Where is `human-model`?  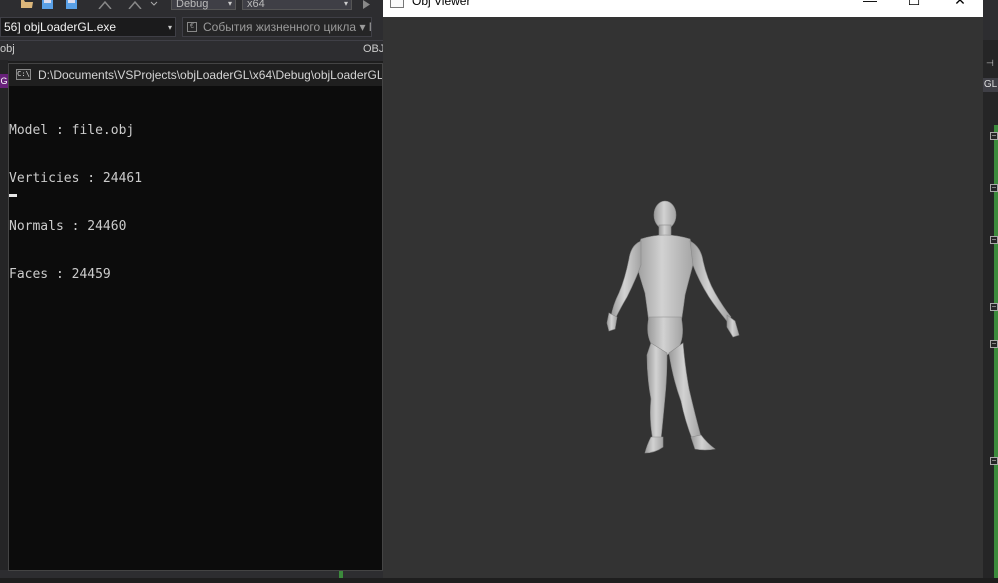
human-model is located at coordinates (673, 327).